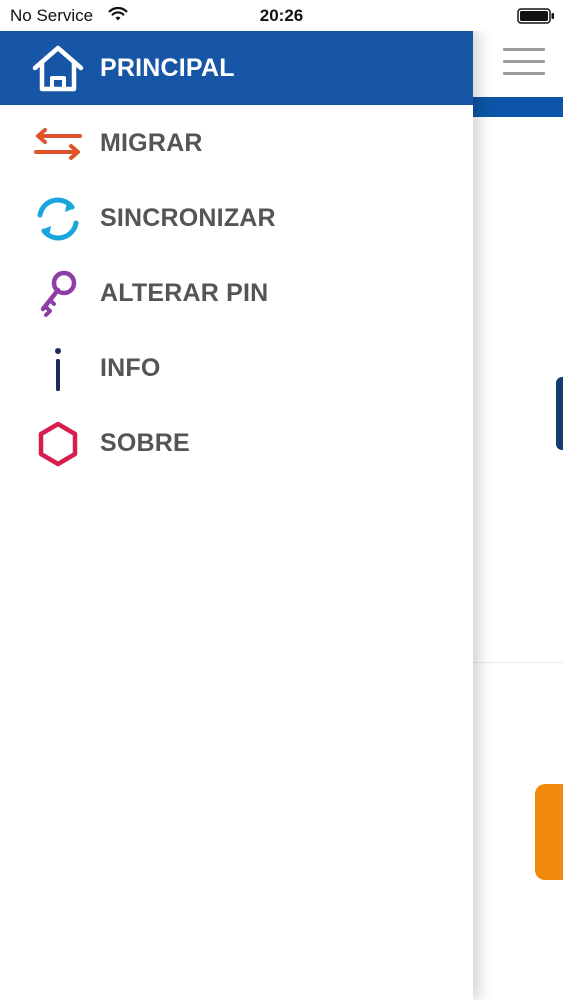  Describe the element at coordinates (188, 218) in the screenshot. I see `menu-item-label: SINCRONIZAR` at that location.